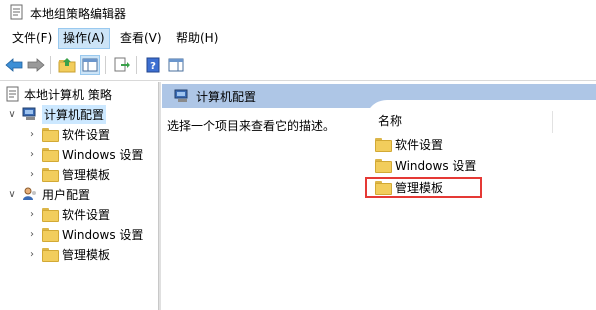 The height and width of the screenshot is (310, 596). I want to click on up-folder-icon, so click(67, 65).